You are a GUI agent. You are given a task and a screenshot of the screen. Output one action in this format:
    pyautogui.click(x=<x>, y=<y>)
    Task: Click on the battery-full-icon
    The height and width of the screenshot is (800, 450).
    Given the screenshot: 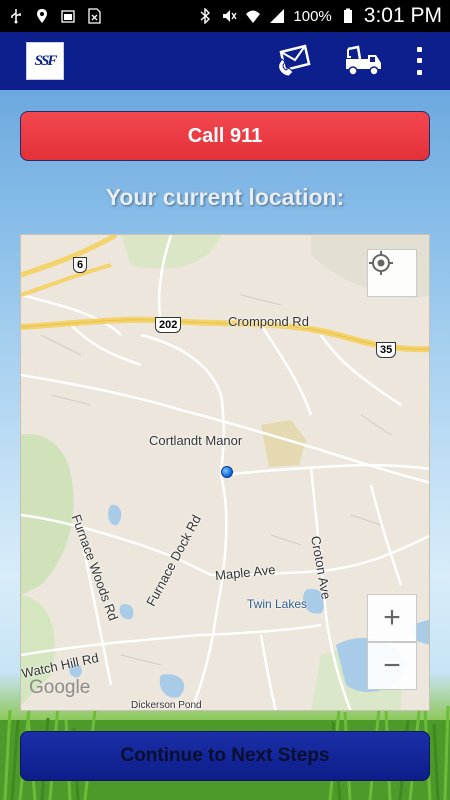 What is the action you would take?
    pyautogui.click(x=68, y=16)
    